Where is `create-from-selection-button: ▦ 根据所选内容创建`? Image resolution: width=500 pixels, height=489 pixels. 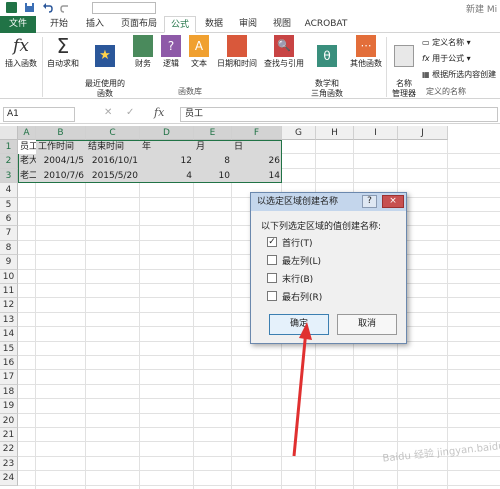
create-from-selection-button: ▦ 根据所选内容创建 is located at coordinates (459, 74).